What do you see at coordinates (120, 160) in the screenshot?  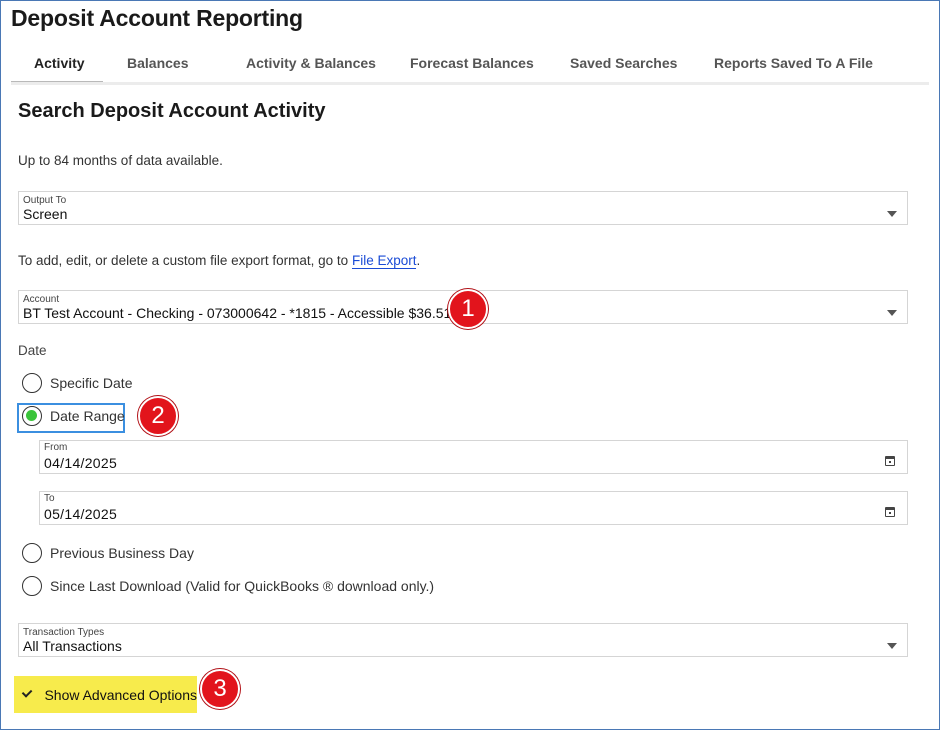 I see `availability-note: Up to 84 months of data available.` at bounding box center [120, 160].